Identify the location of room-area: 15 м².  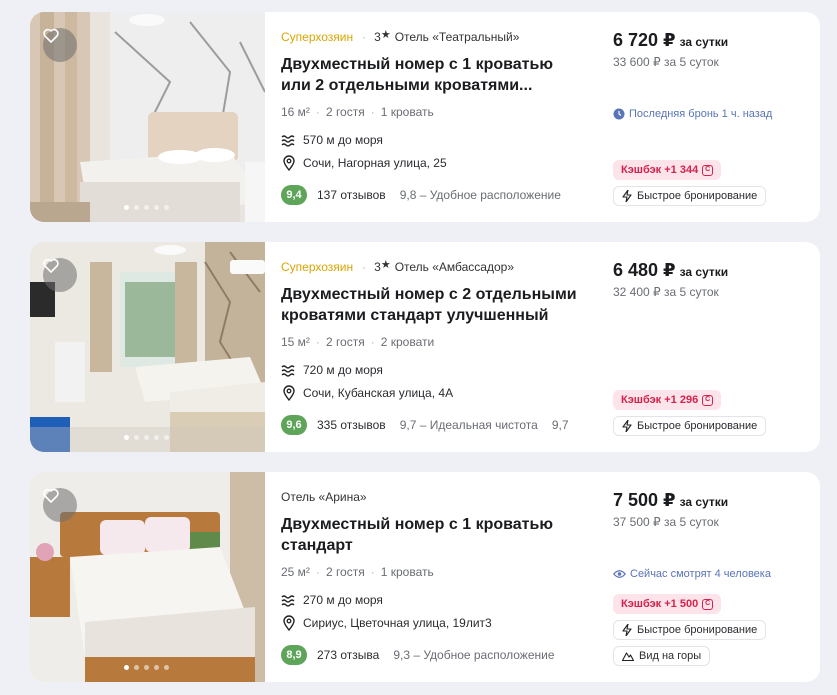
(295, 342).